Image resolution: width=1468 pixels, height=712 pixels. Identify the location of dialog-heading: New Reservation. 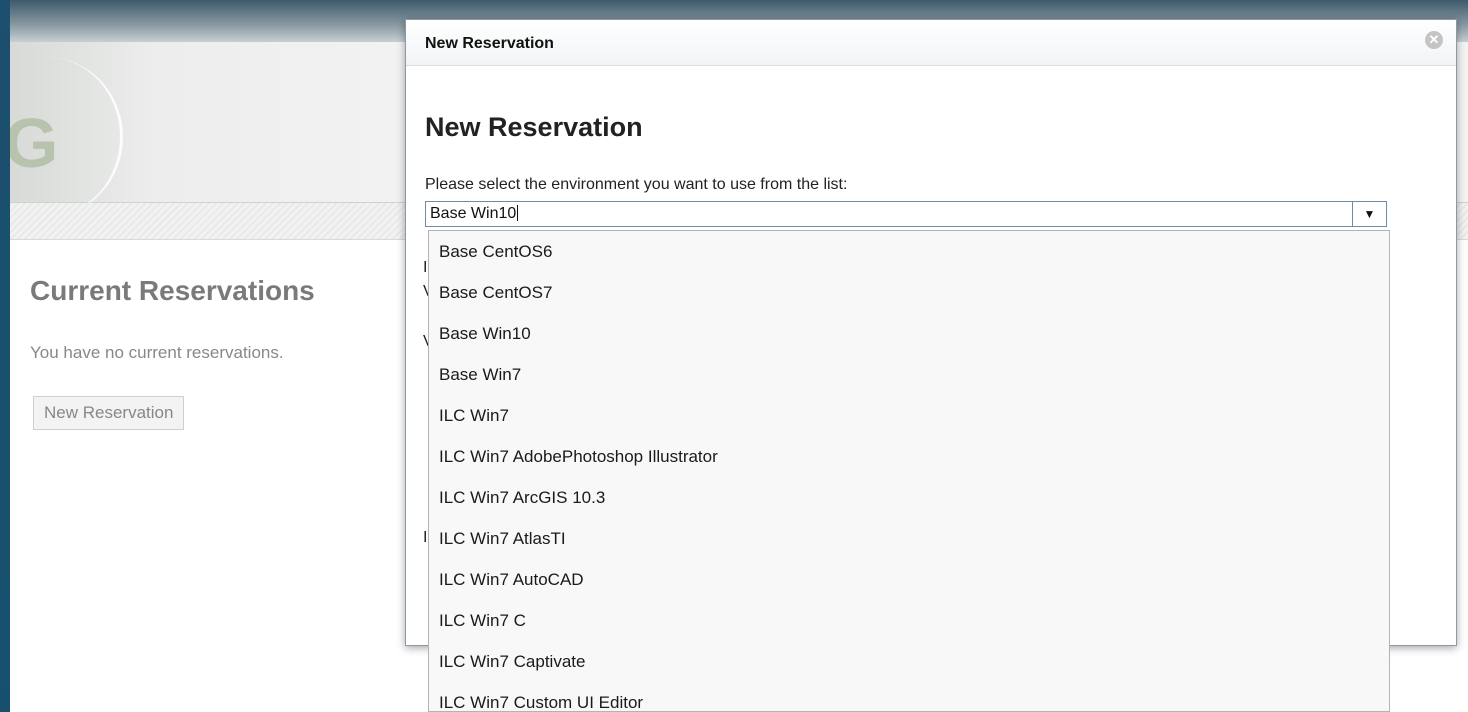
(534, 127).